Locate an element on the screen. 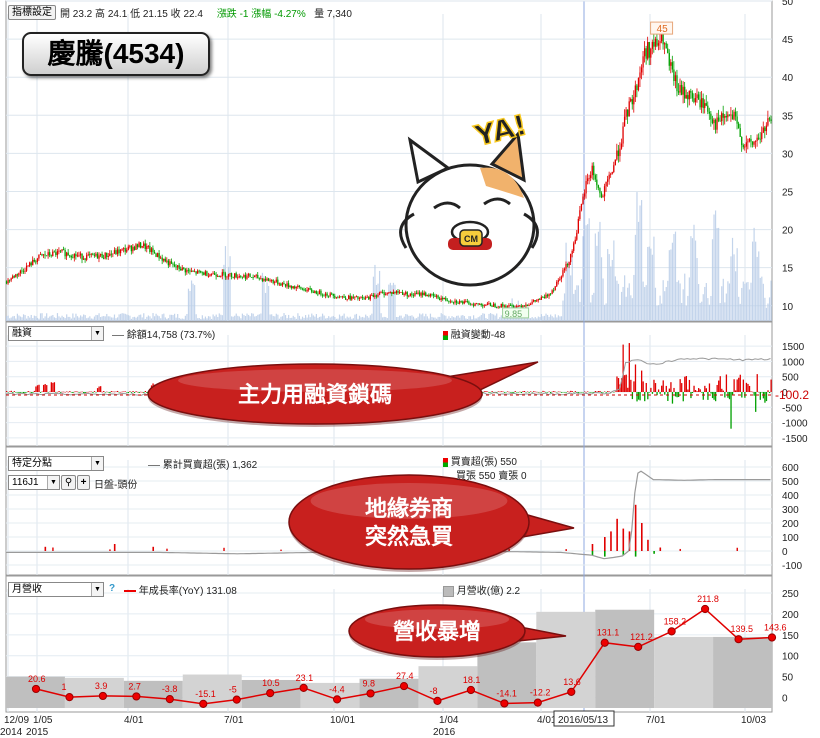 The image size is (820, 738). revenue-selector: 月營收 ▼ is located at coordinates (56, 589).